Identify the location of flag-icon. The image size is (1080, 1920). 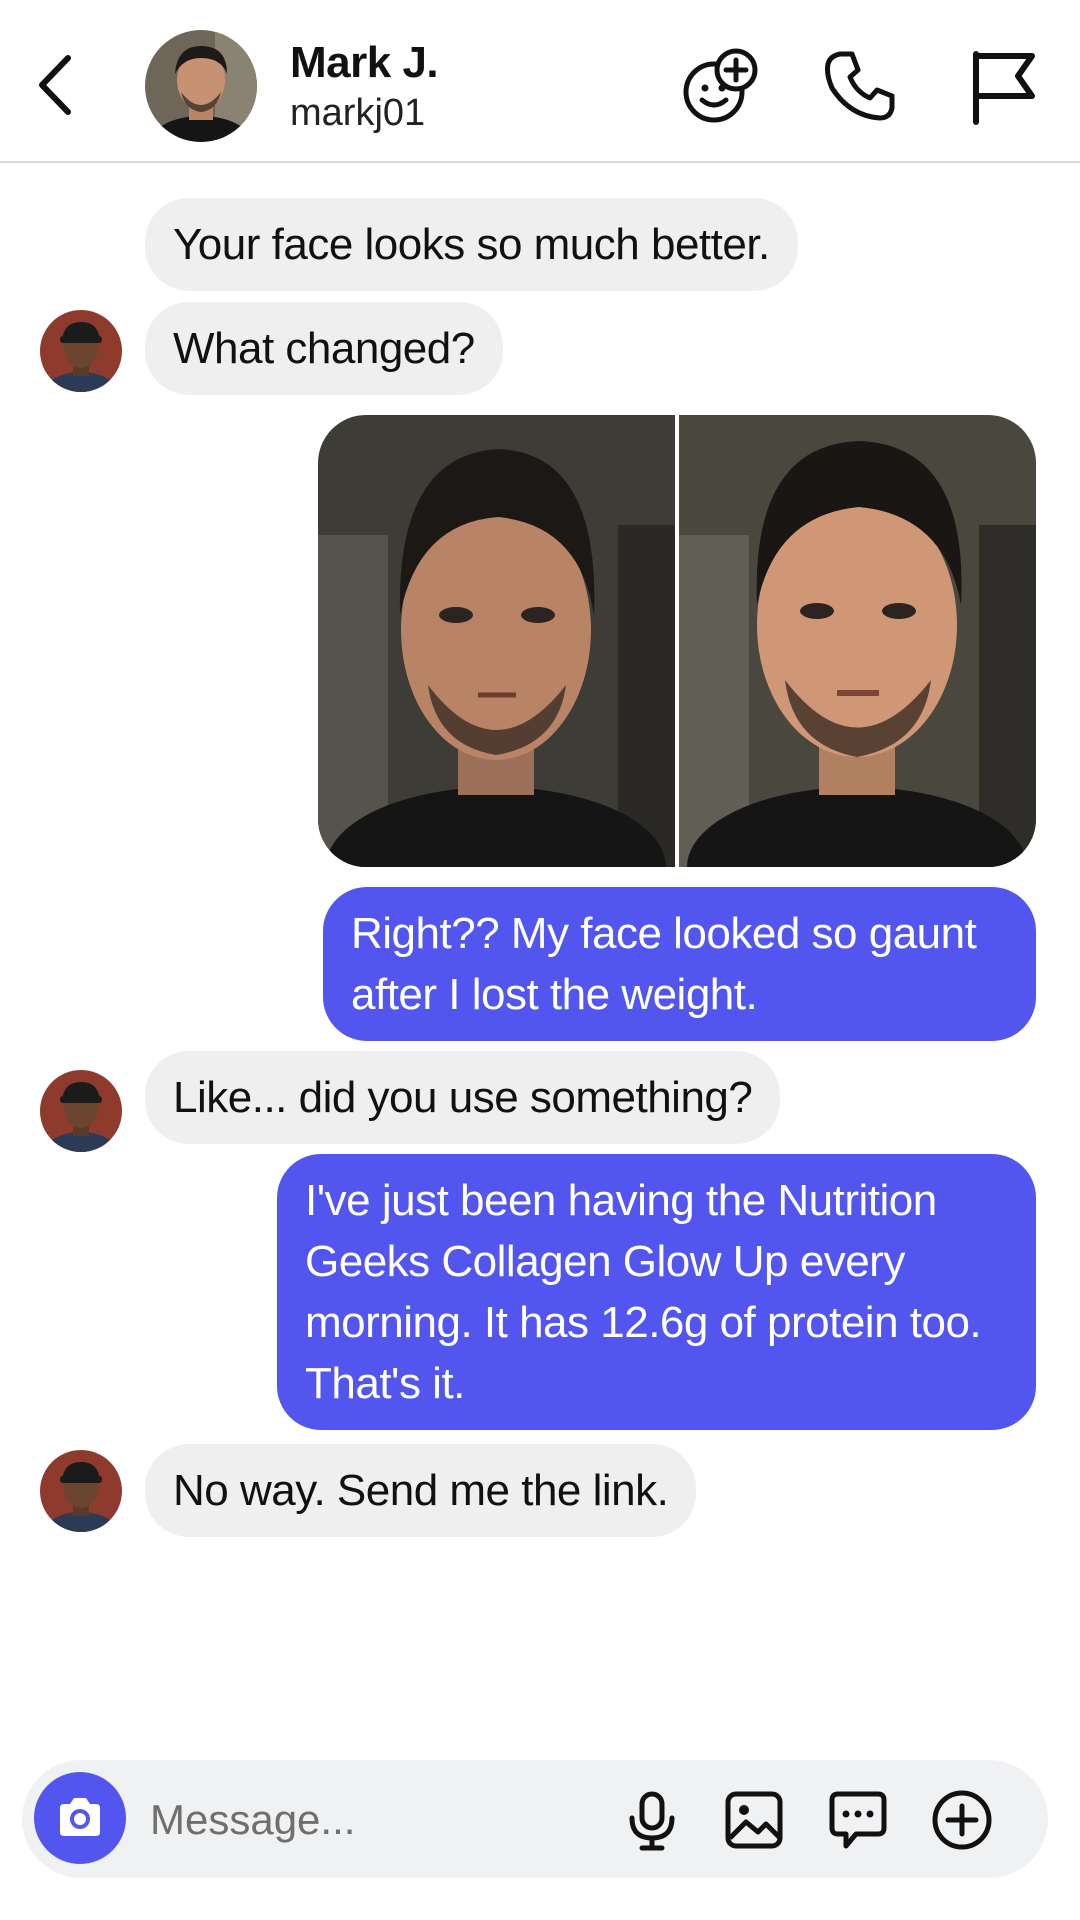
(1004, 88).